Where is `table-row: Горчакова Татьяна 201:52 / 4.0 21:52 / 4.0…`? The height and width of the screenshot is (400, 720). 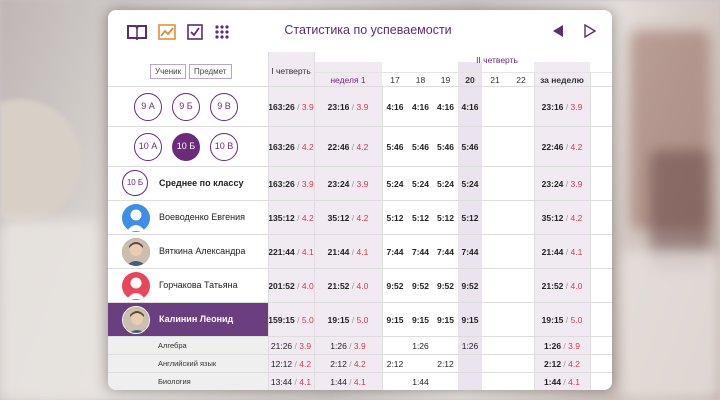
table-row: Горчакова Татьяна 201:52 / 4.0 21:52 / 4.0… is located at coordinates (360, 285).